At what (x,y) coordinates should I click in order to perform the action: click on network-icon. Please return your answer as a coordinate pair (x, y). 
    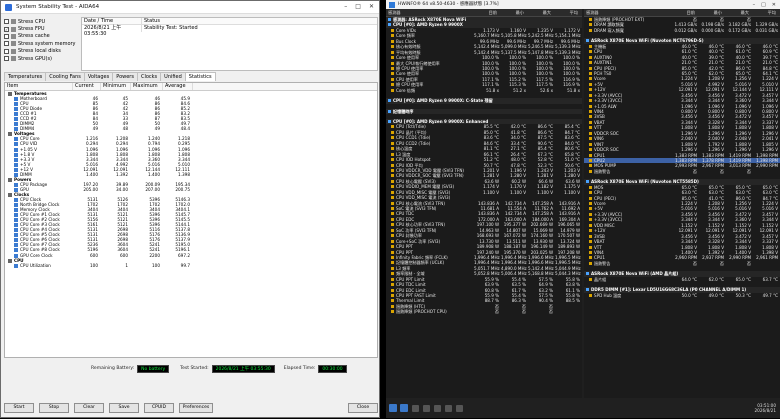
    Looking at the image, I should click on (415, 408).